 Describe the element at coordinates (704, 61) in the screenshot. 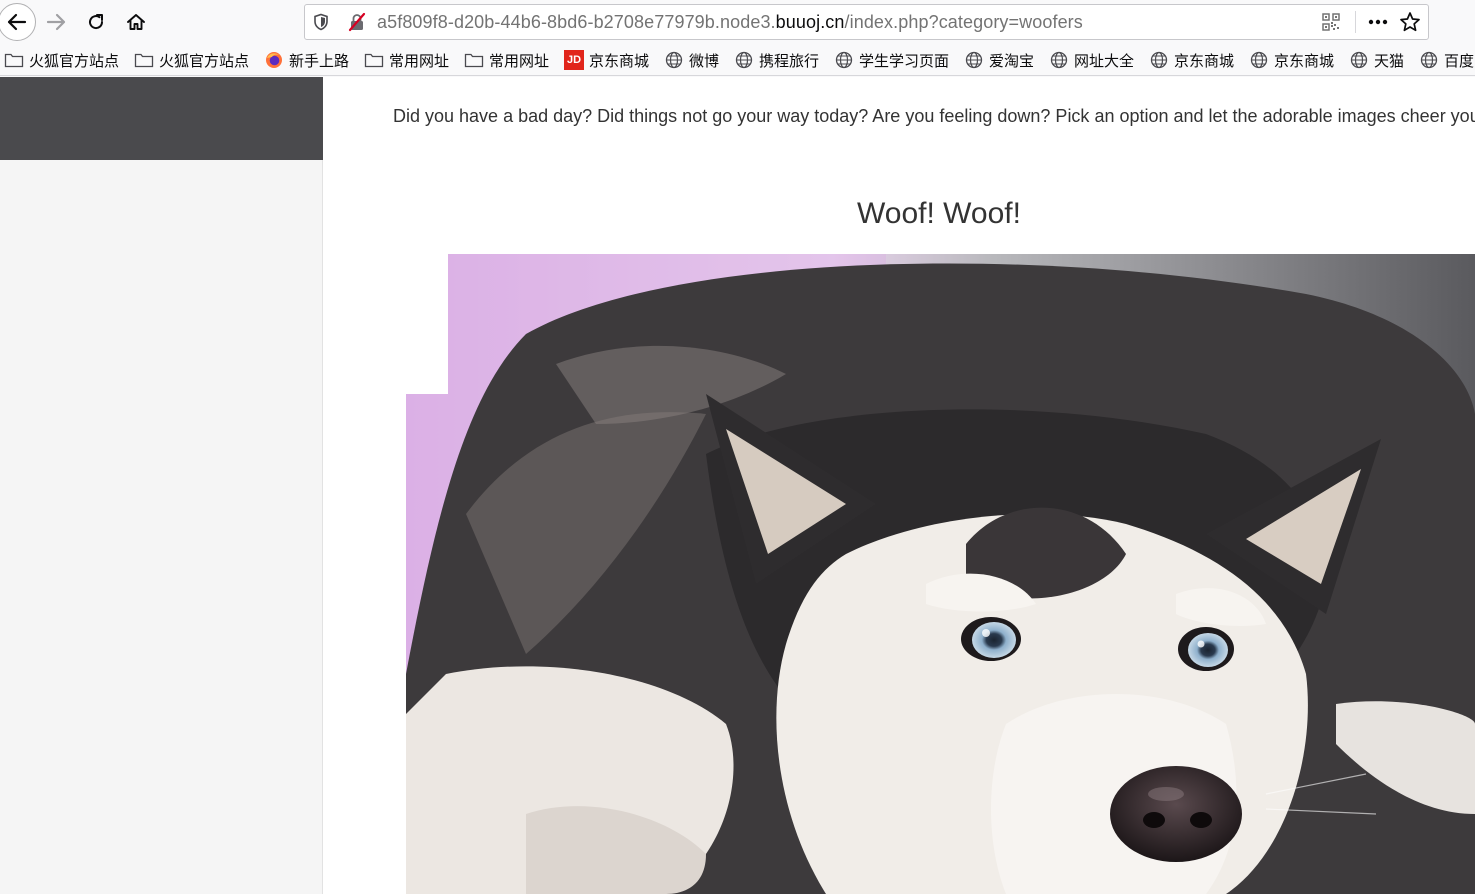

I see `bookmark-label: 微博` at that location.